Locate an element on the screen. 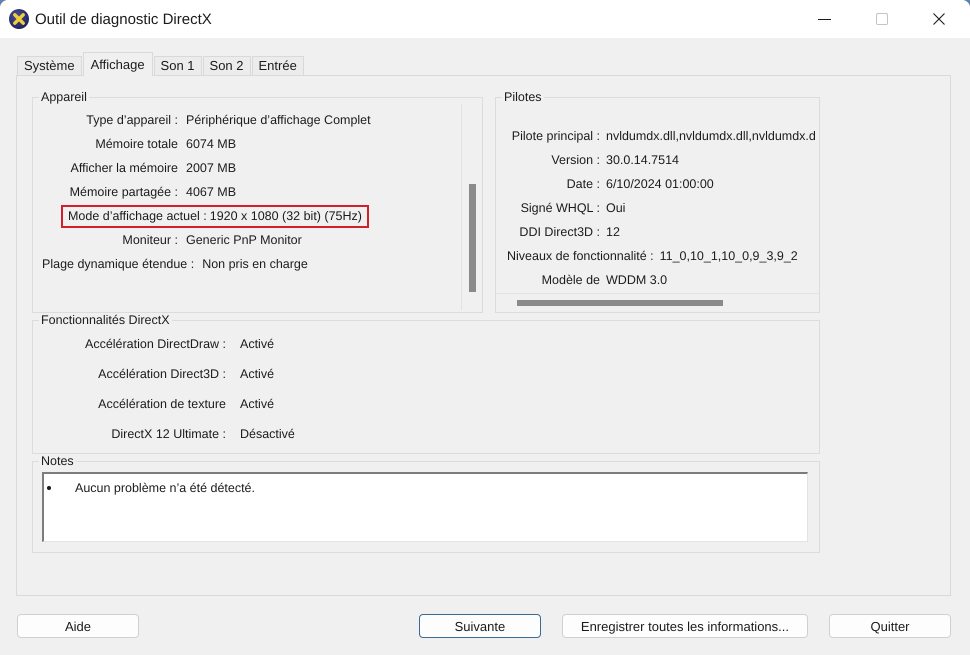 The image size is (970, 655). field-value: 30.0.14.7514 is located at coordinates (642, 160).